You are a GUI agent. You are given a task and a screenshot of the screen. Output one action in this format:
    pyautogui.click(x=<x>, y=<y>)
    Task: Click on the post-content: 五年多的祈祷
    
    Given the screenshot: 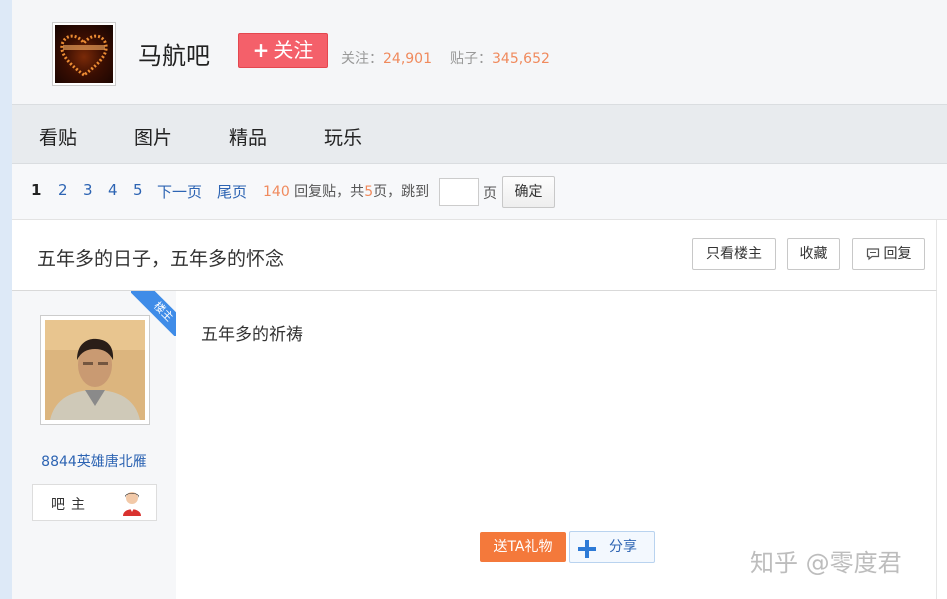 What is the action you would take?
    pyautogui.click(x=252, y=335)
    